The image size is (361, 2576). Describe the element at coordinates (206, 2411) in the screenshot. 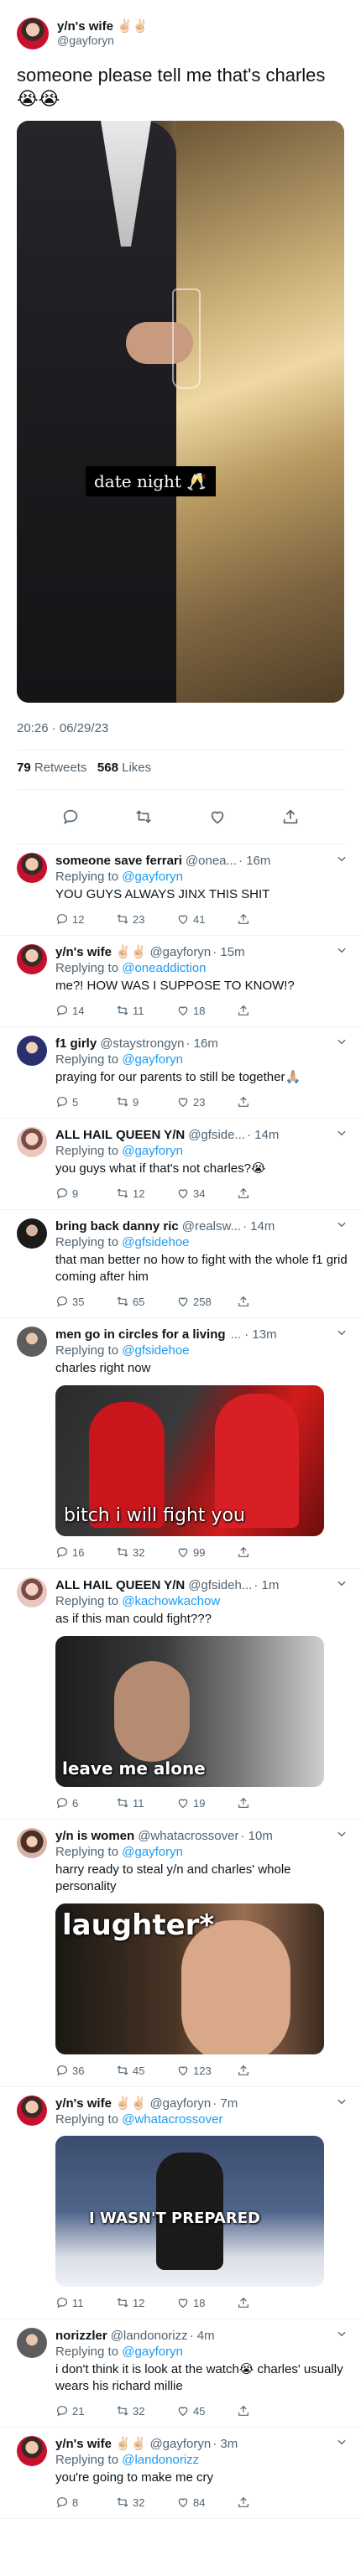

I see `like-action: 45` at that location.